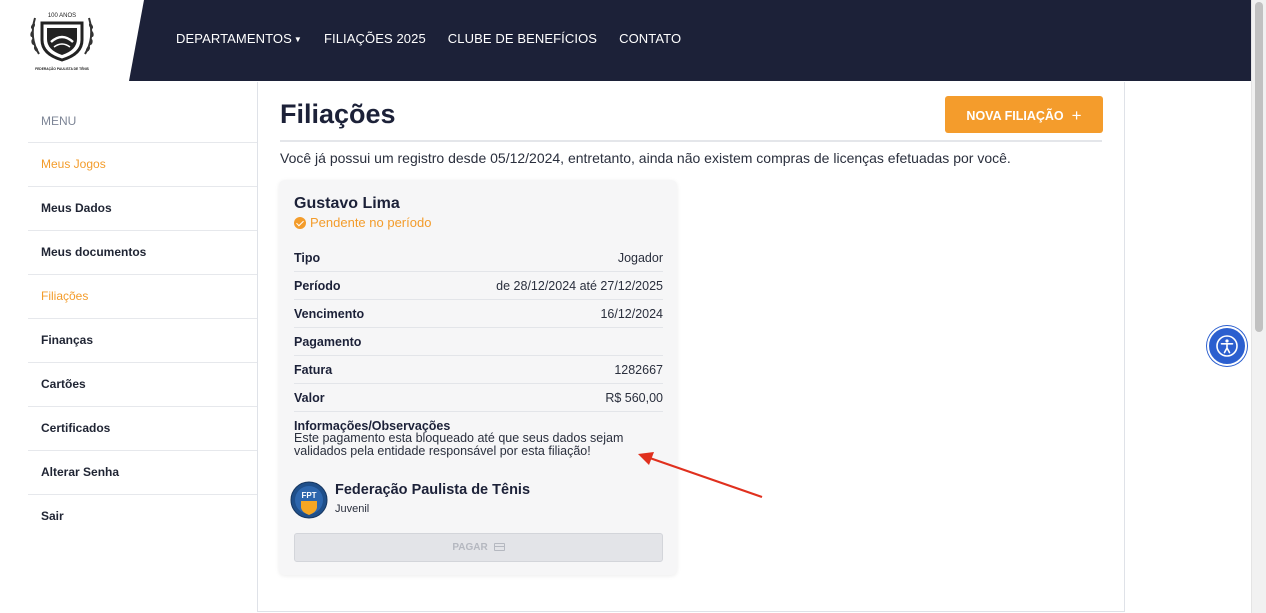 Image resolution: width=1266 pixels, height=613 pixels. What do you see at coordinates (579, 285) in the screenshot?
I see `detail-value: de 28/12/2024 até 27/12/2025` at bounding box center [579, 285].